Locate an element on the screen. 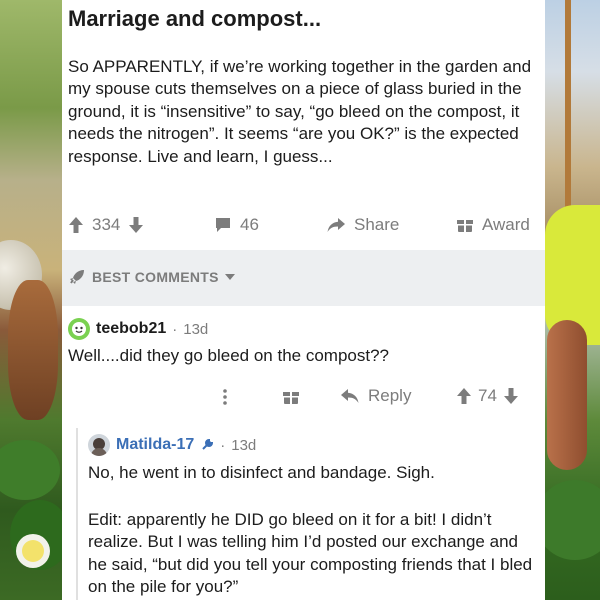 This screenshot has width=600, height=600. reply-arrow-icon is located at coordinates (350, 396).